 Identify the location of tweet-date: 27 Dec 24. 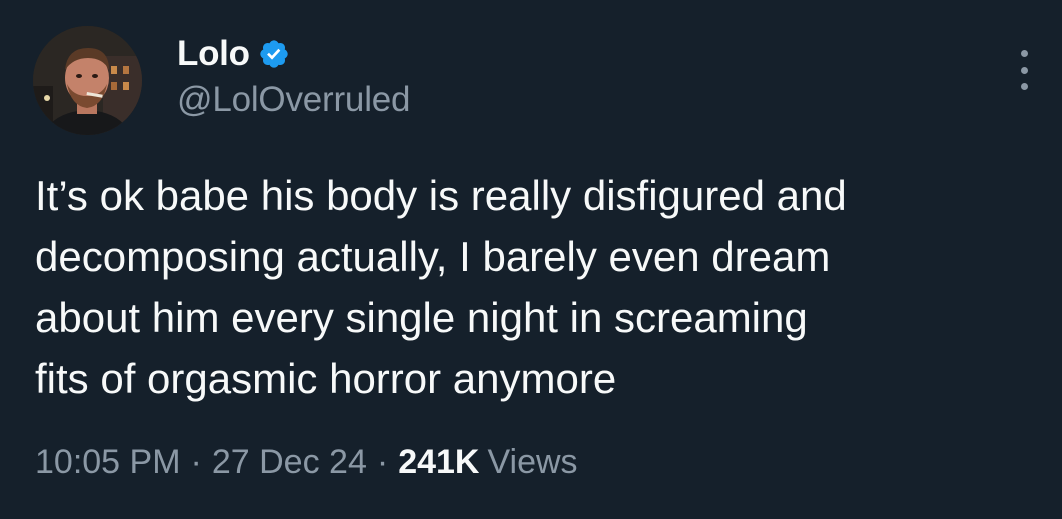
(289, 462).